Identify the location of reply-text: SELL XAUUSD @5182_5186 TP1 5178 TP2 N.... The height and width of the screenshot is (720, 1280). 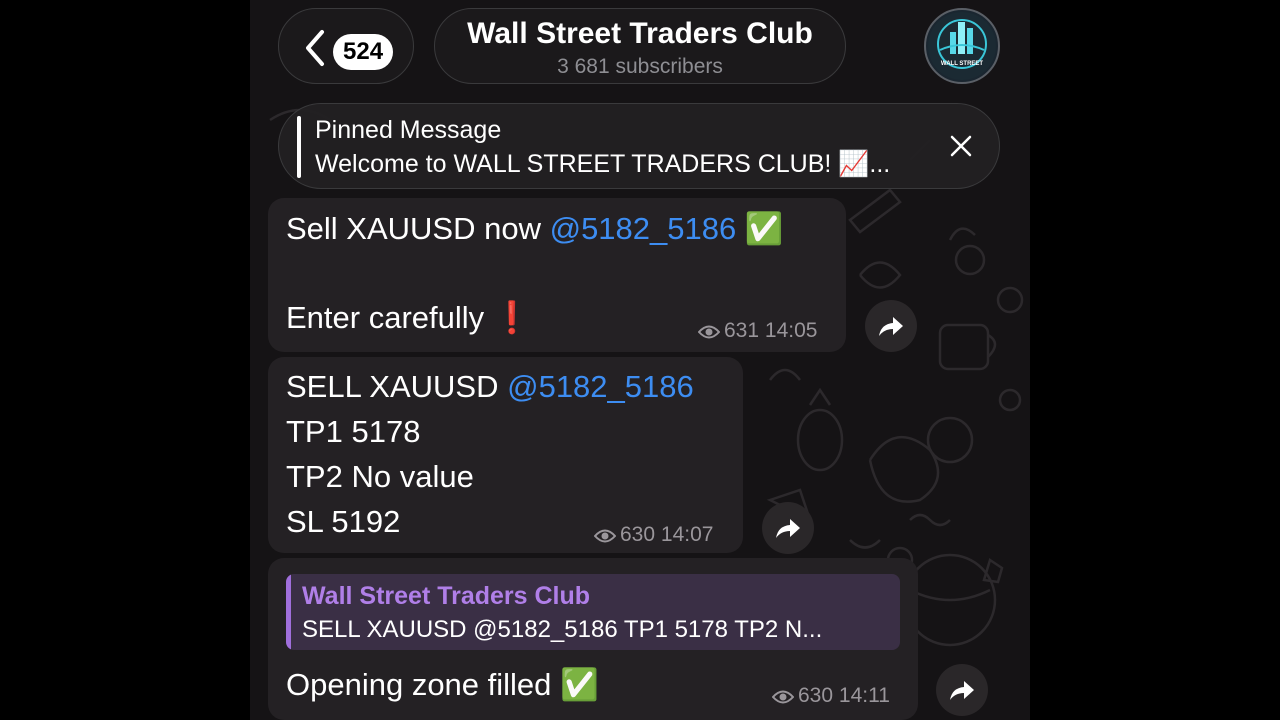
(562, 629).